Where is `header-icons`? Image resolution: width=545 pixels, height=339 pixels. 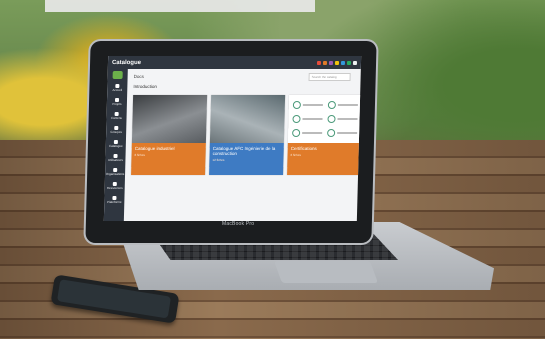
header-icons is located at coordinates (337, 62).